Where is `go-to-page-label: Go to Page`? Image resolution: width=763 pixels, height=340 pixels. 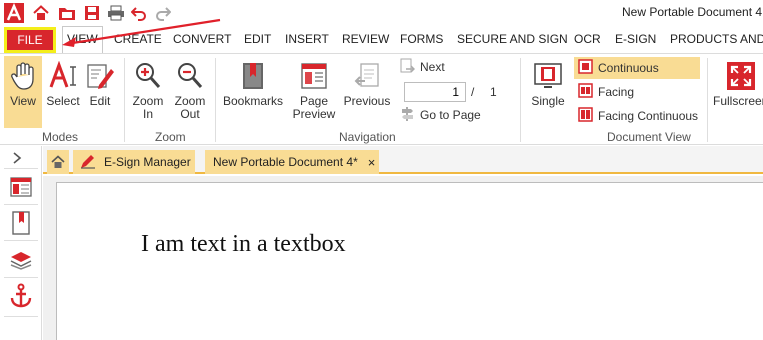
go-to-page-label: Go to Page is located at coordinates (450, 115).